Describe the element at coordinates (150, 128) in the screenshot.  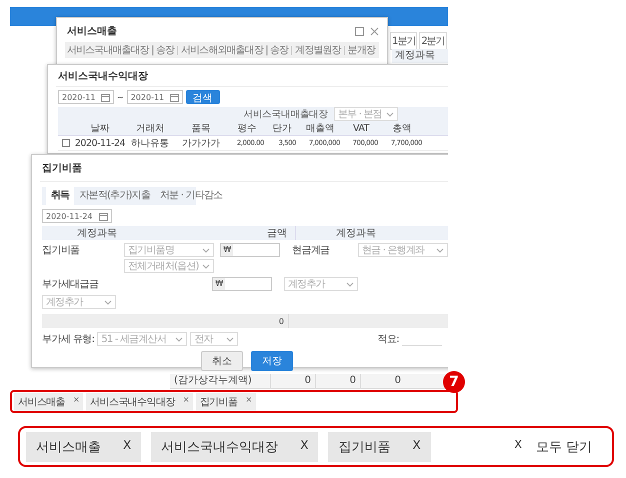
I see `column-header: 거래처` at that location.